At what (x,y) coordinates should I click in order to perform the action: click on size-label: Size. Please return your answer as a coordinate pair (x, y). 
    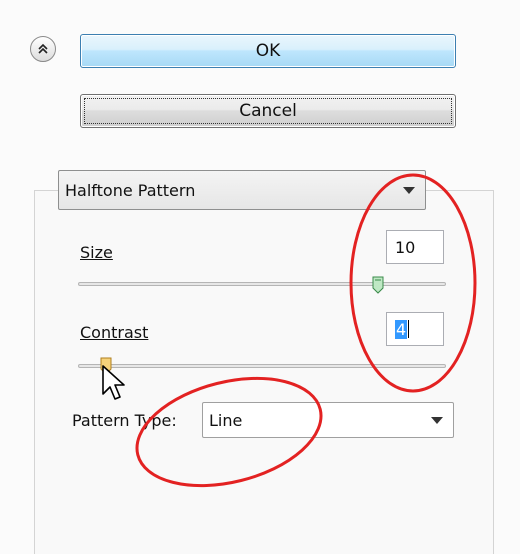
    Looking at the image, I should click on (96, 252).